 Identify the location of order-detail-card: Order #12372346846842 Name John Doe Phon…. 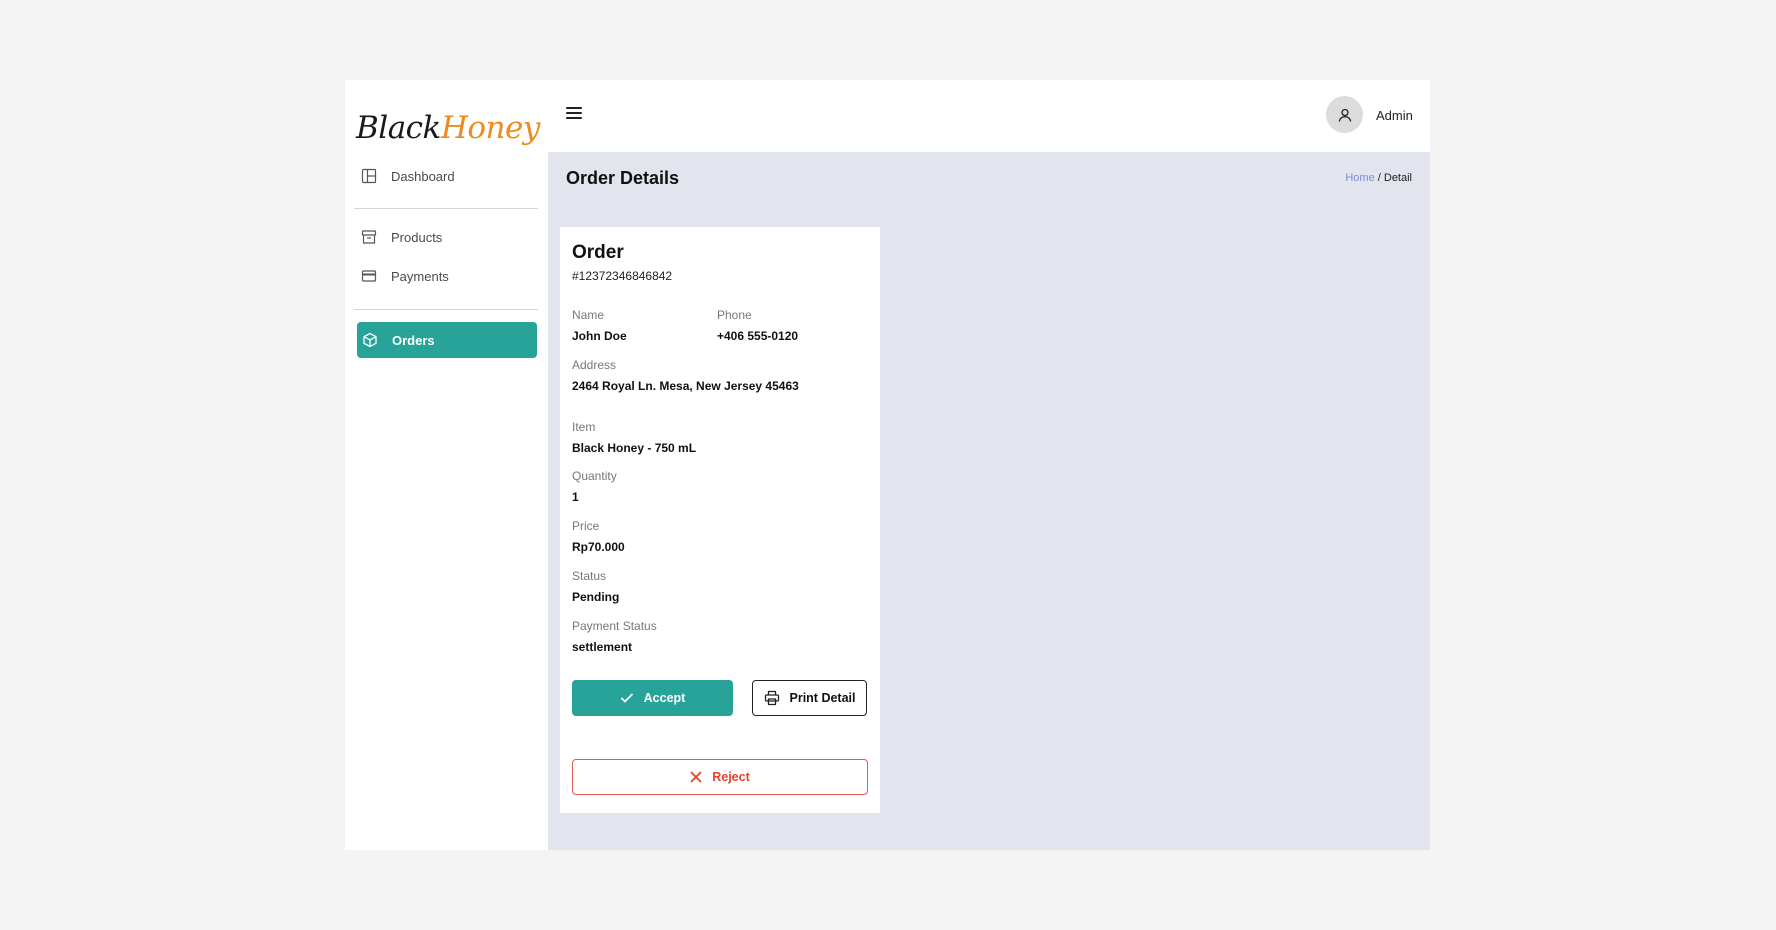
(720, 520).